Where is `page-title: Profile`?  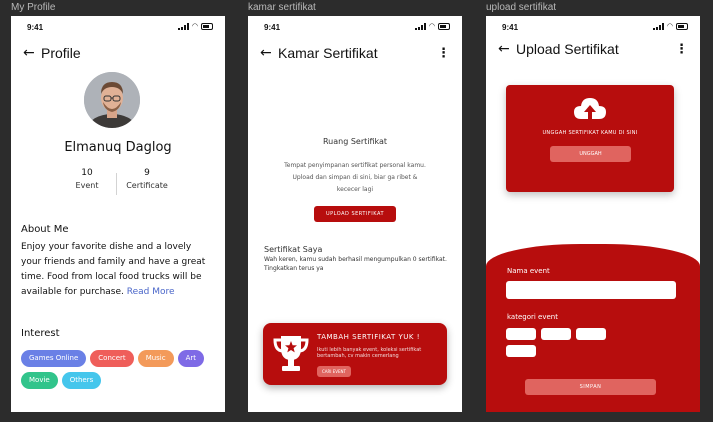 page-title: Profile is located at coordinates (61, 53).